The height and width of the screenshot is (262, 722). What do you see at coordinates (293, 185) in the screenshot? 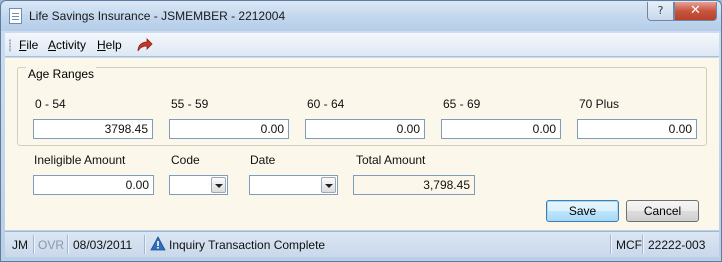
I see `date-select` at bounding box center [293, 185].